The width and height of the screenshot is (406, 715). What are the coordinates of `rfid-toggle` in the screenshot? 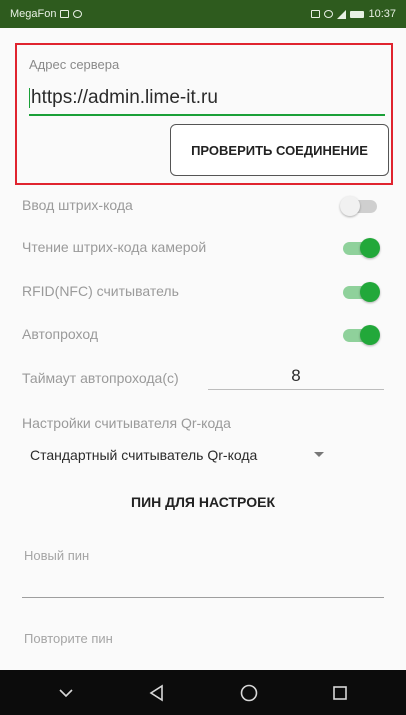 It's located at (360, 292).